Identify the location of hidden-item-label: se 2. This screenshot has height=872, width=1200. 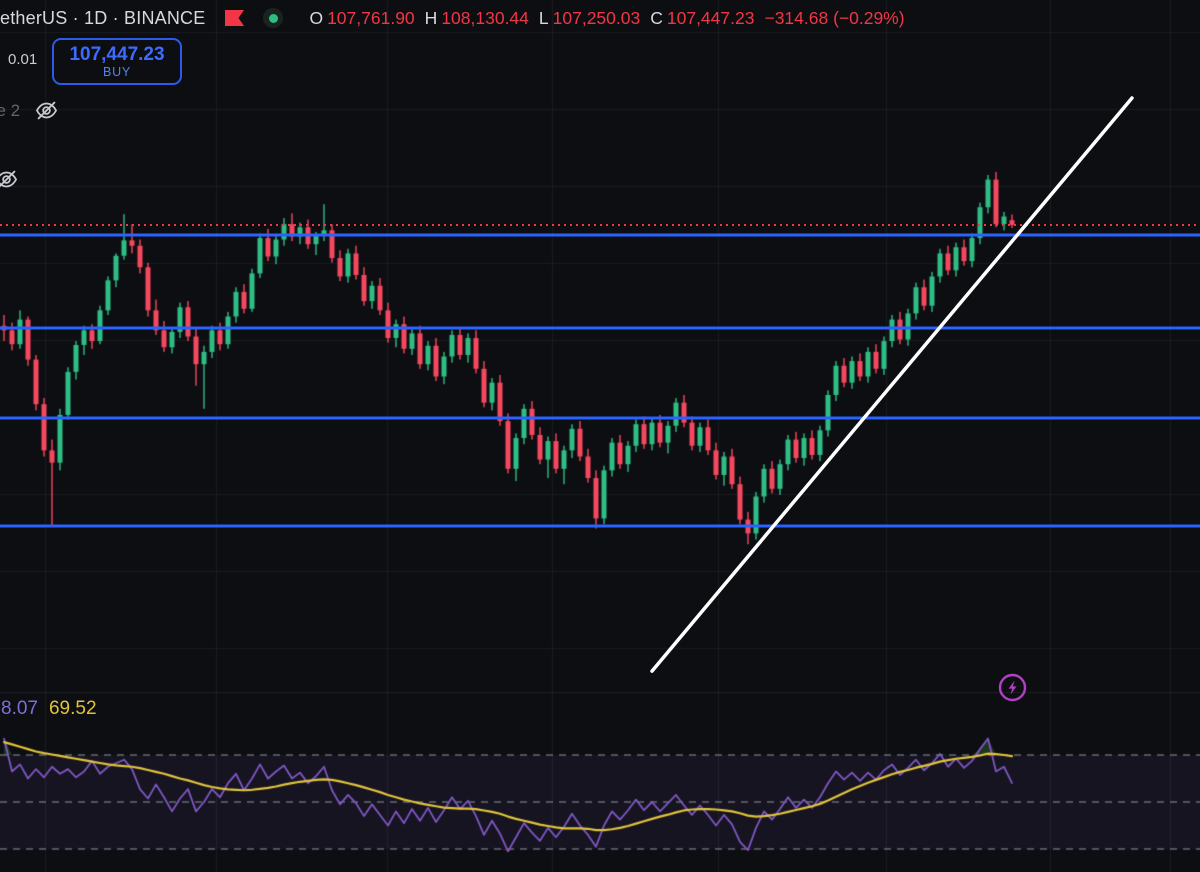
(10, 110).